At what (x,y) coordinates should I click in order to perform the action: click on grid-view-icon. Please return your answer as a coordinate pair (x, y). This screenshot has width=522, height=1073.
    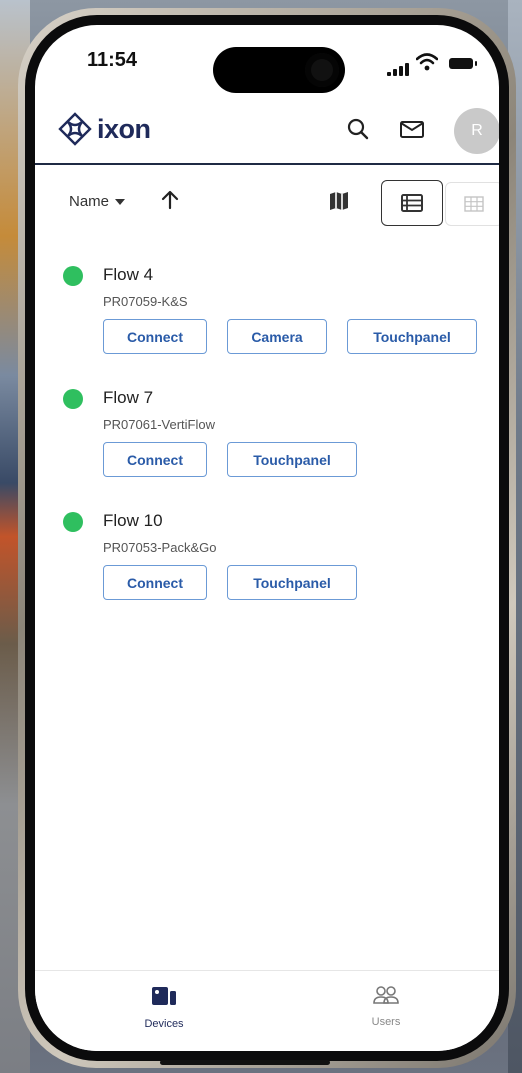
    Looking at the image, I should click on (474, 204).